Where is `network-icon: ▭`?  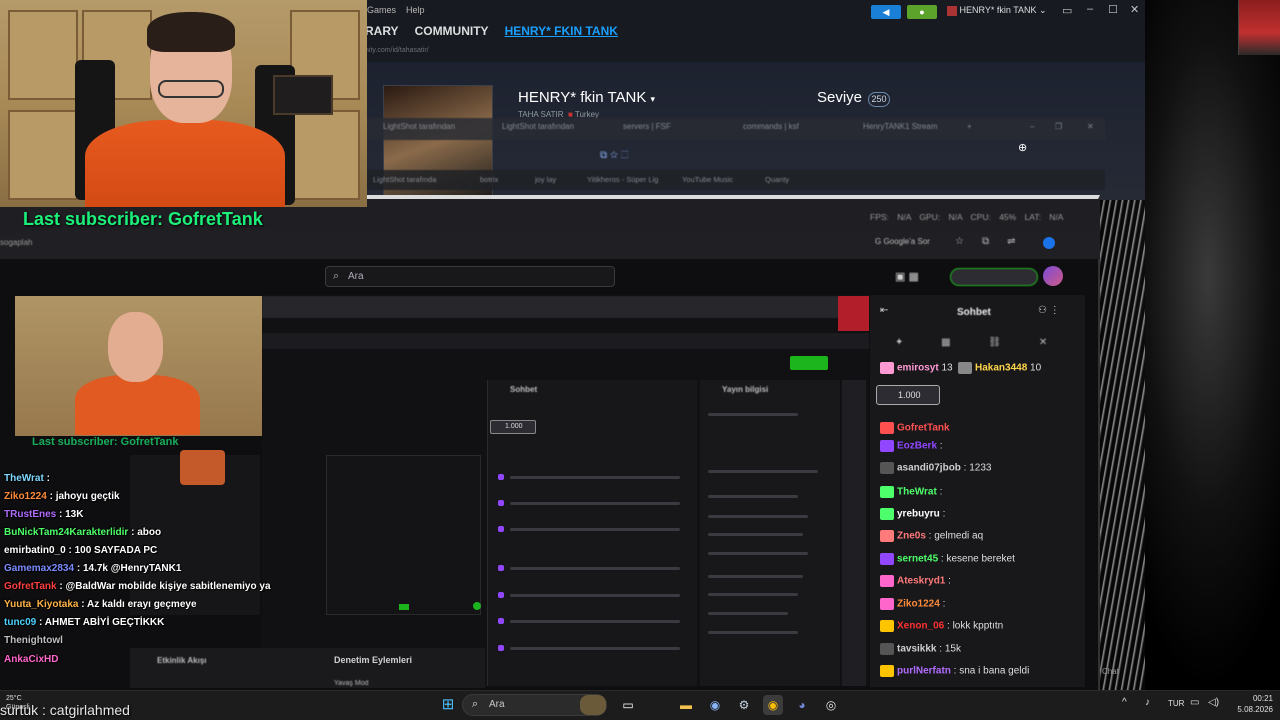 network-icon: ▭ is located at coordinates (1194, 702).